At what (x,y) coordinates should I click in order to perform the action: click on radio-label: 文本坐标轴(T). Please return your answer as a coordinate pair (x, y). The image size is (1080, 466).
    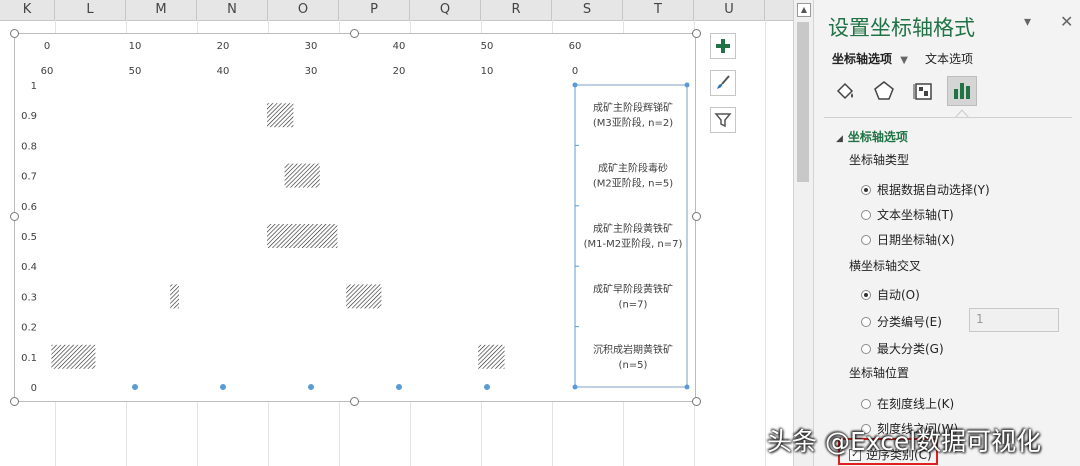
    Looking at the image, I should click on (915, 215).